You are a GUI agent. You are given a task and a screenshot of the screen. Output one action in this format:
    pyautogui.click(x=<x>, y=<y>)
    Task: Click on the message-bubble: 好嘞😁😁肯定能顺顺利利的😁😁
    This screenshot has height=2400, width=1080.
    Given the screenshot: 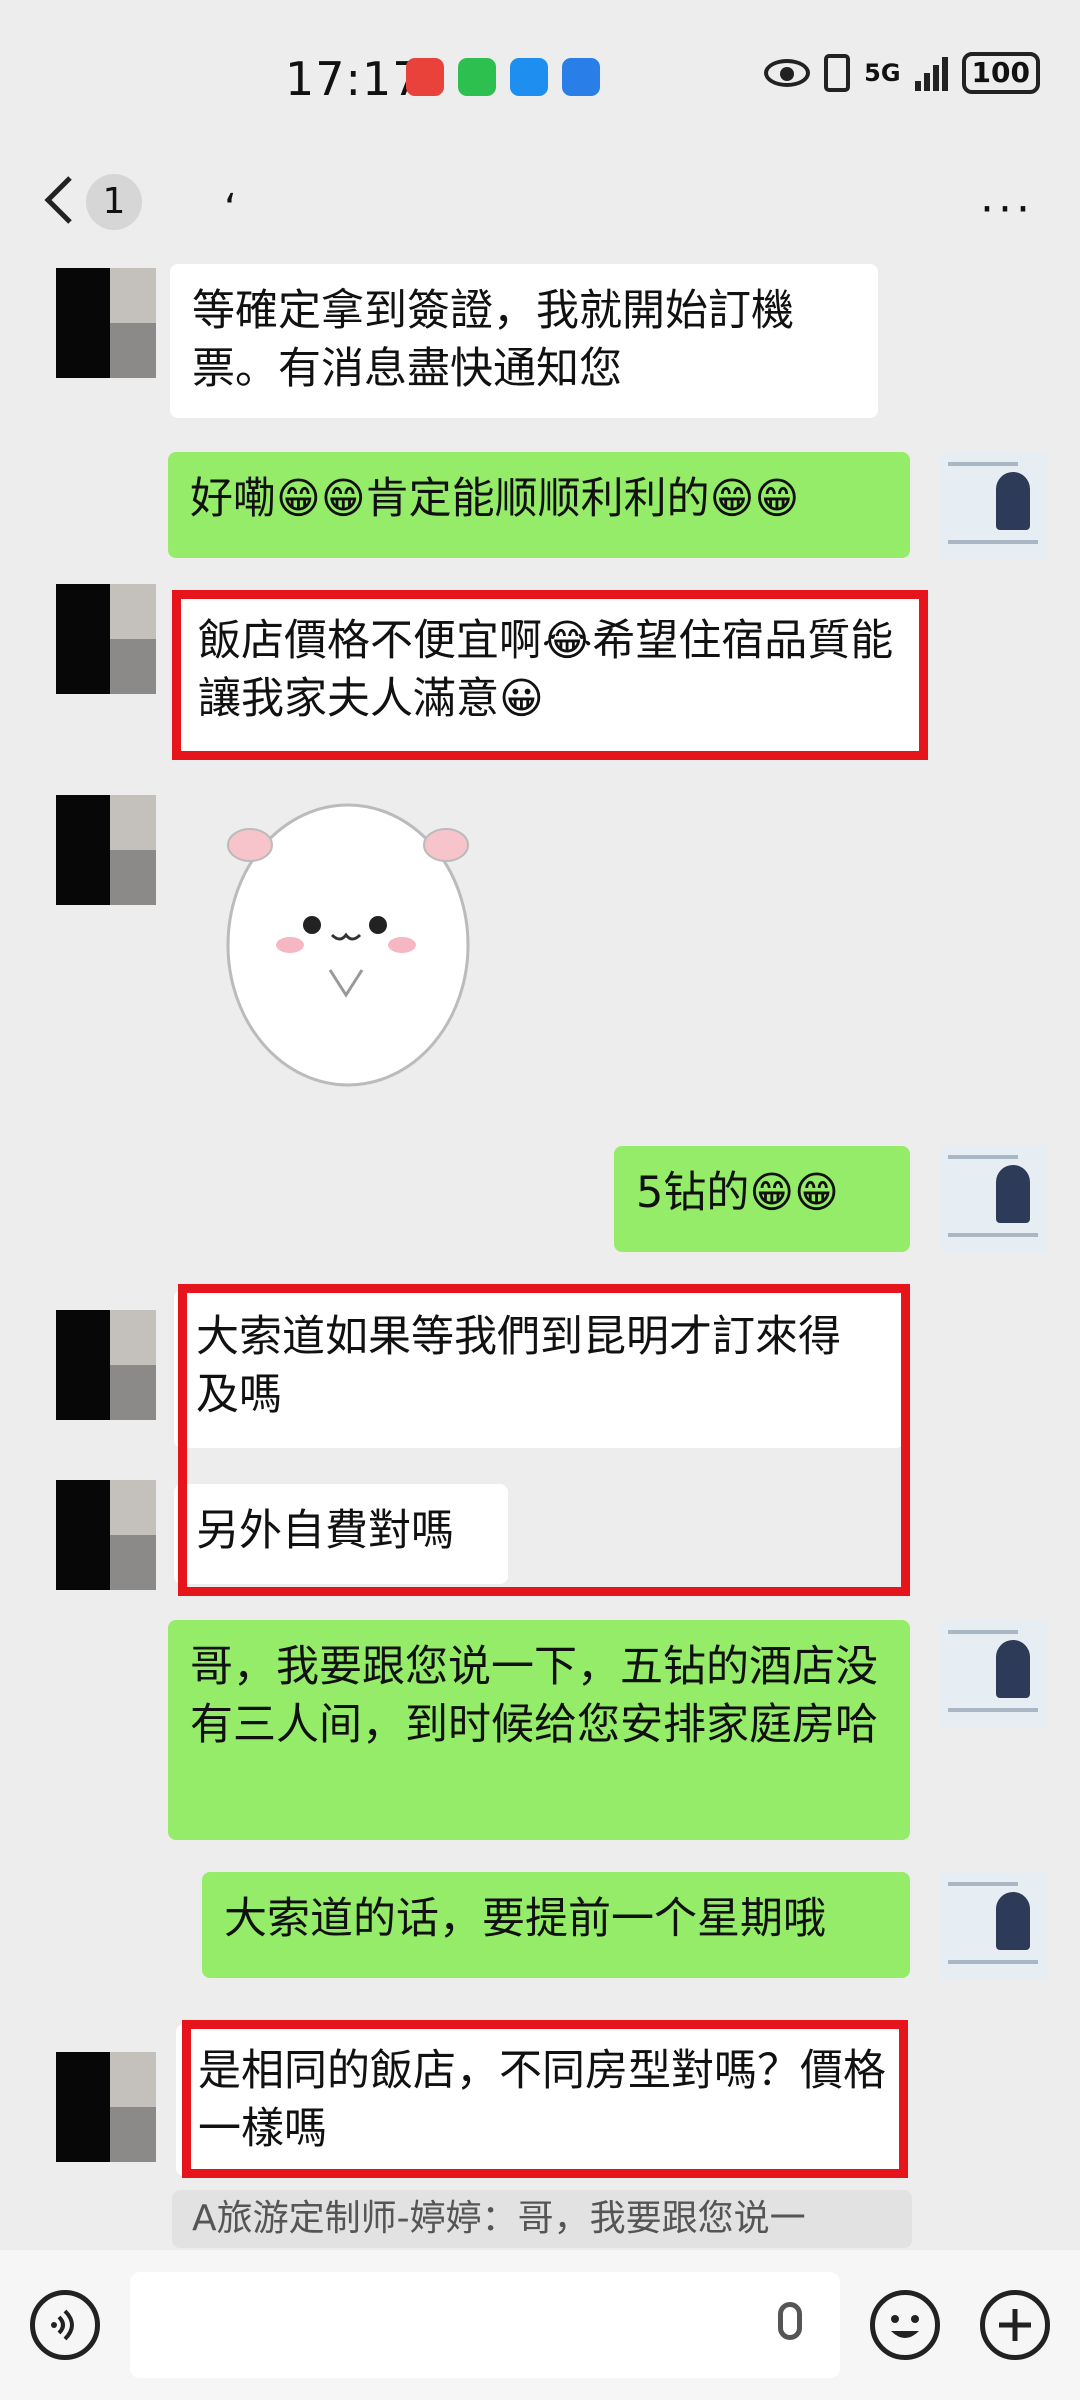 What is the action you would take?
    pyautogui.click(x=539, y=505)
    